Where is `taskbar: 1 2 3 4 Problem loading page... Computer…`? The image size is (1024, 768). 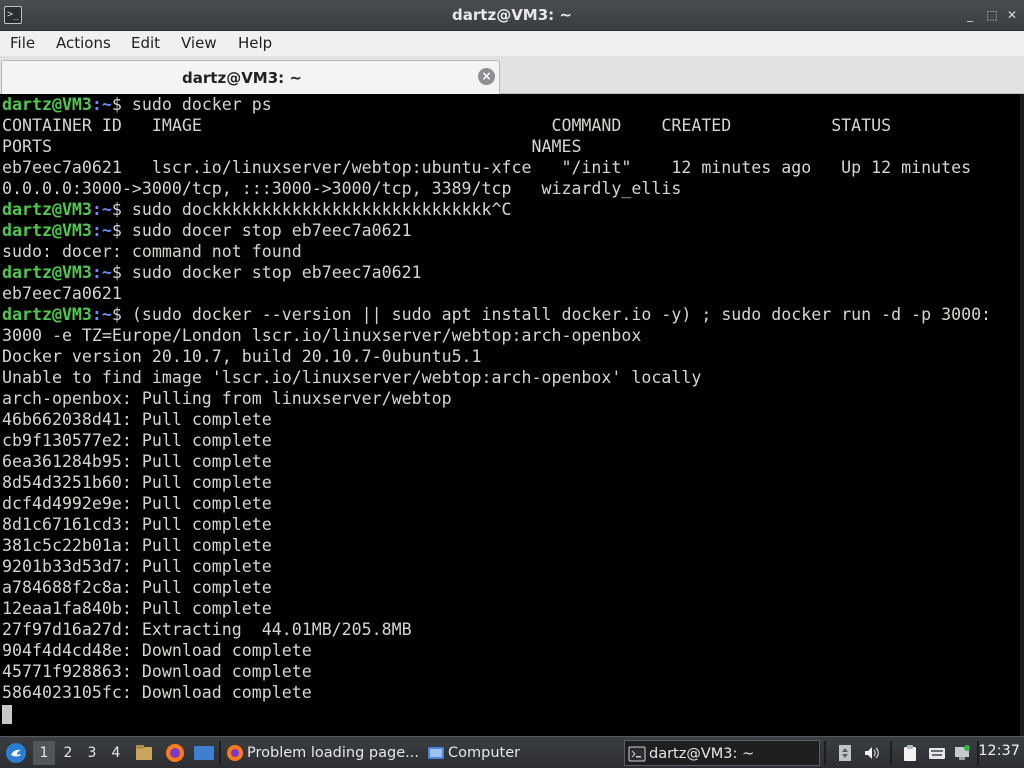
taskbar: 1 2 3 4 Problem loading page... Computer… is located at coordinates (512, 752).